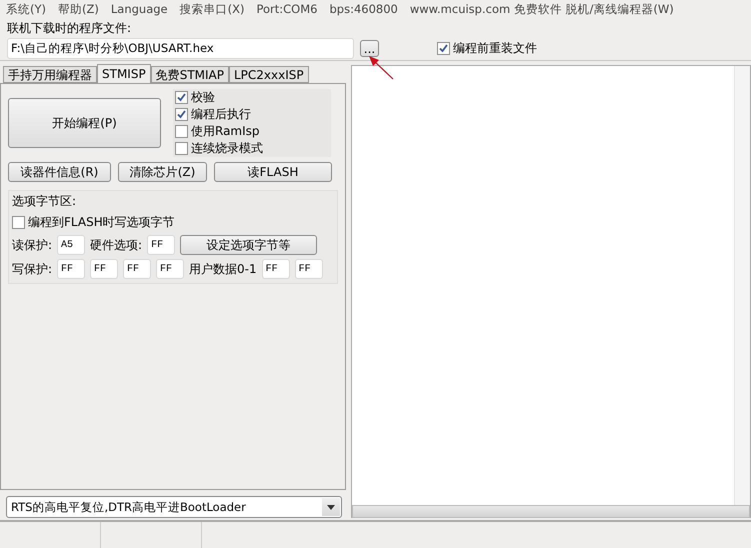 This screenshot has width=751, height=548. What do you see at coordinates (45, 201) in the screenshot?
I see `group-title: 选项字节区:` at bounding box center [45, 201].